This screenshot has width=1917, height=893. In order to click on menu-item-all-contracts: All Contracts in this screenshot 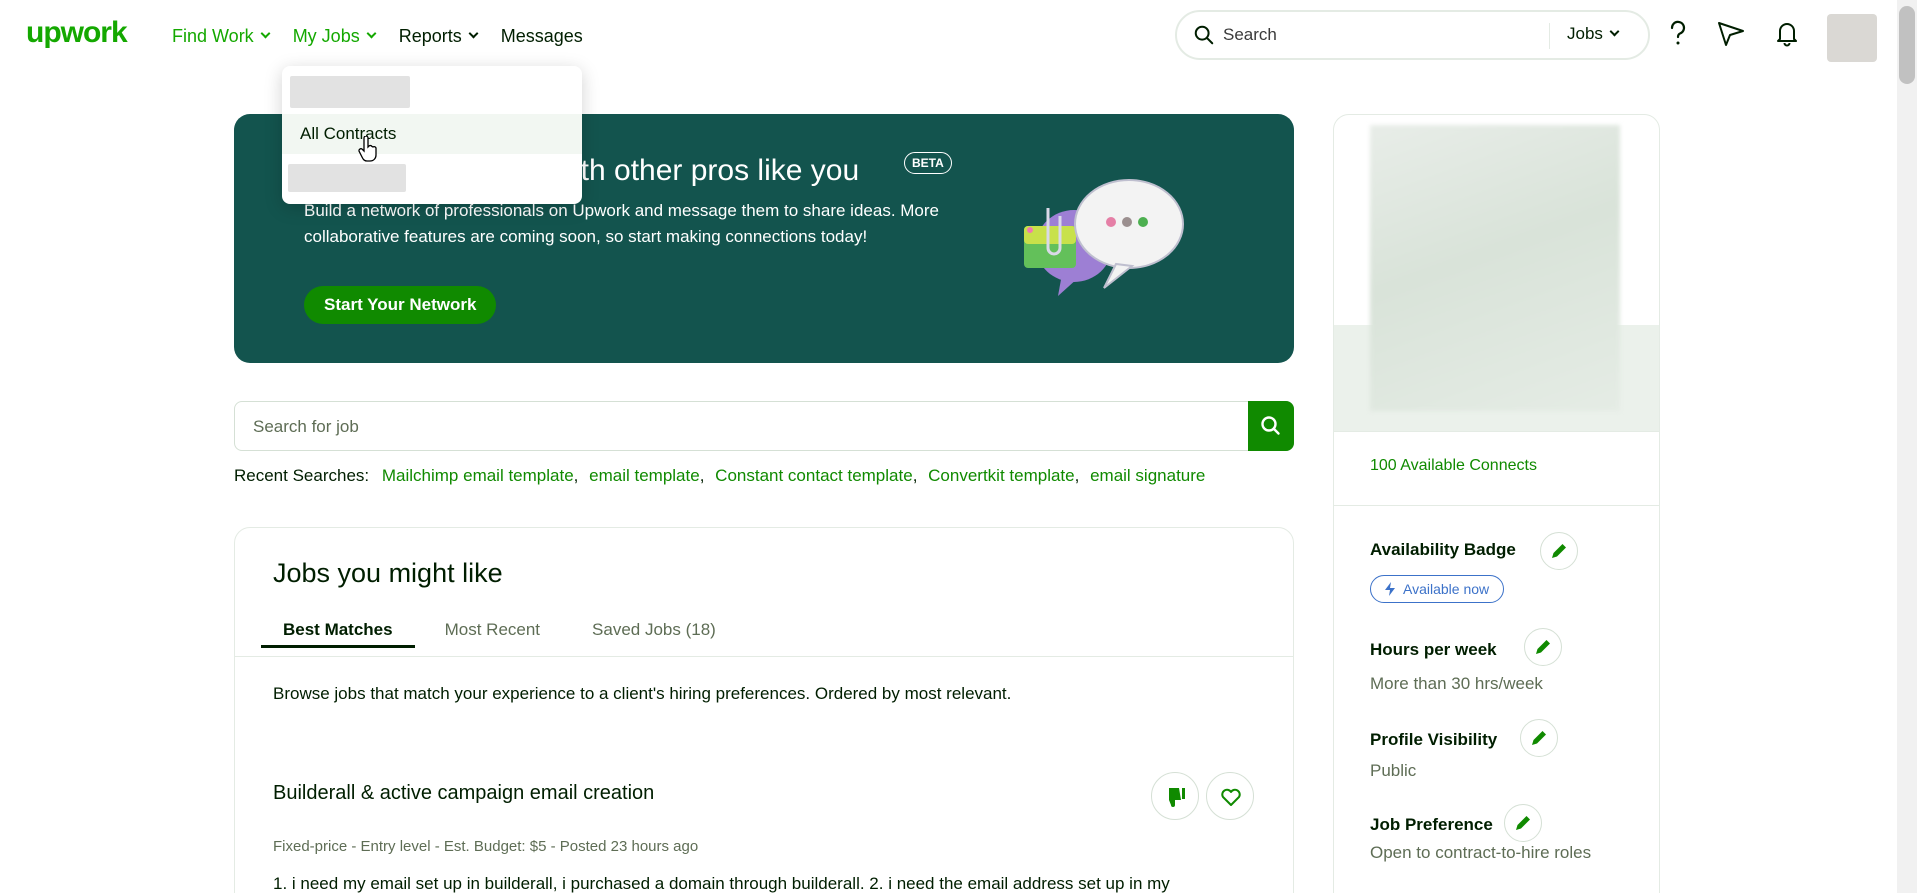, I will do `click(432, 134)`.